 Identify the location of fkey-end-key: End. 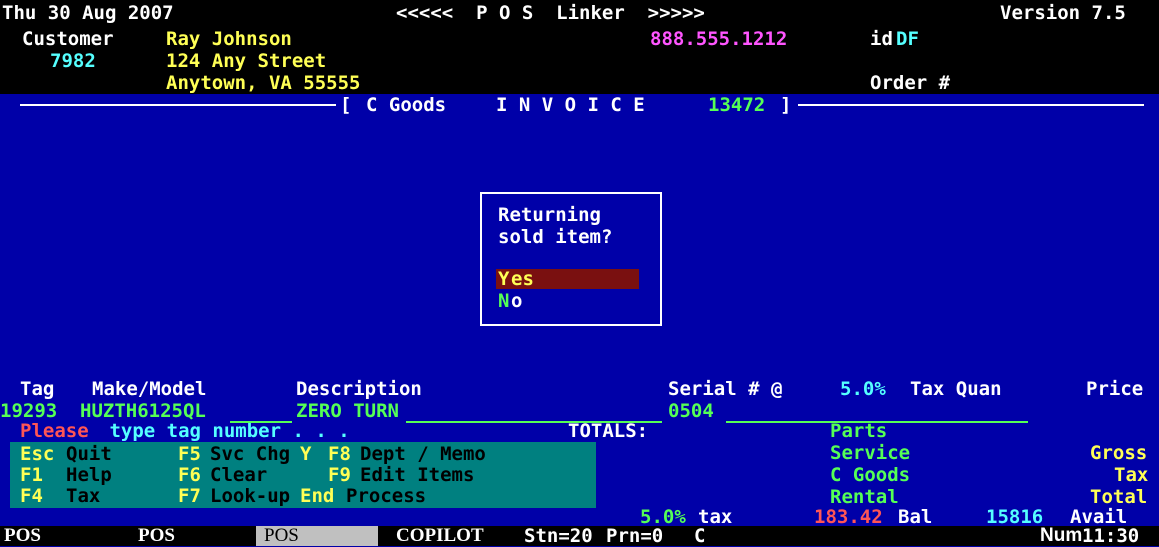
(317, 496).